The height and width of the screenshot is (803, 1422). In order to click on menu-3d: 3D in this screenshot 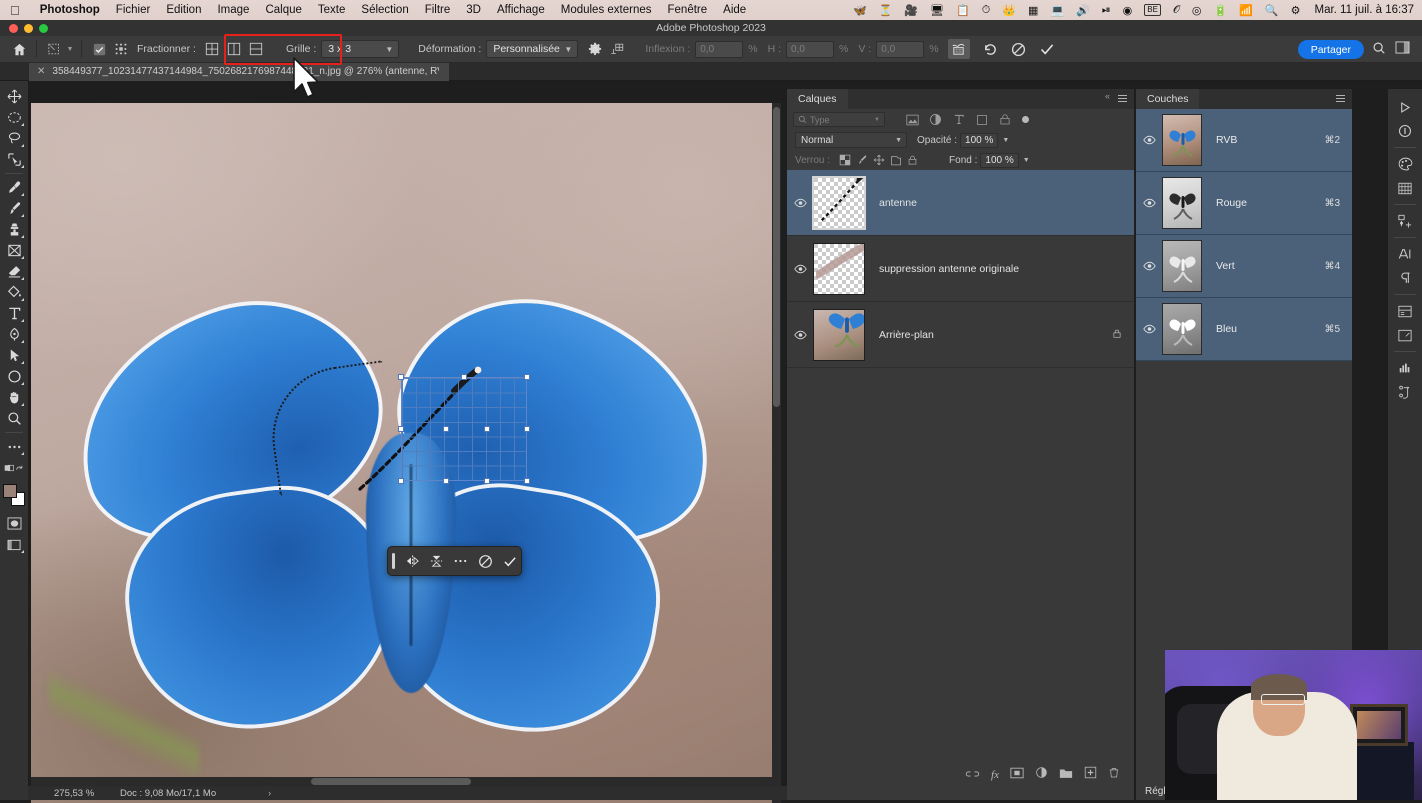, I will do `click(473, 10)`.